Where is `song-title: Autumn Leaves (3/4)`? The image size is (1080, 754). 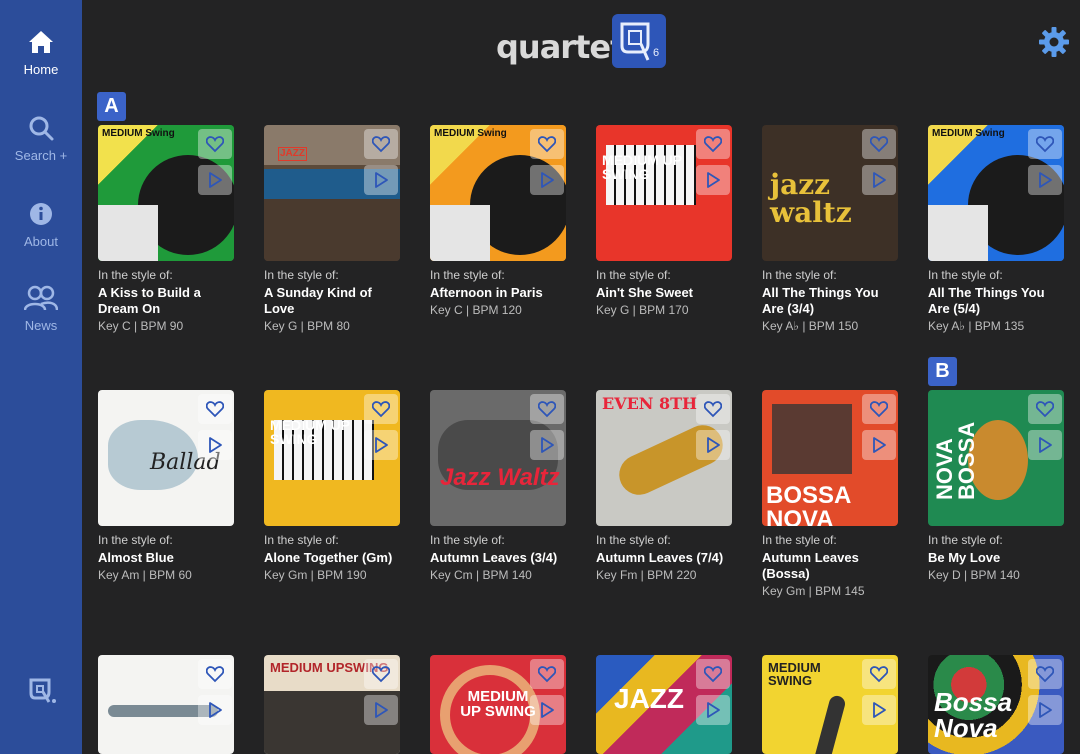
song-title: Autumn Leaves (3/4) is located at coordinates (494, 557).